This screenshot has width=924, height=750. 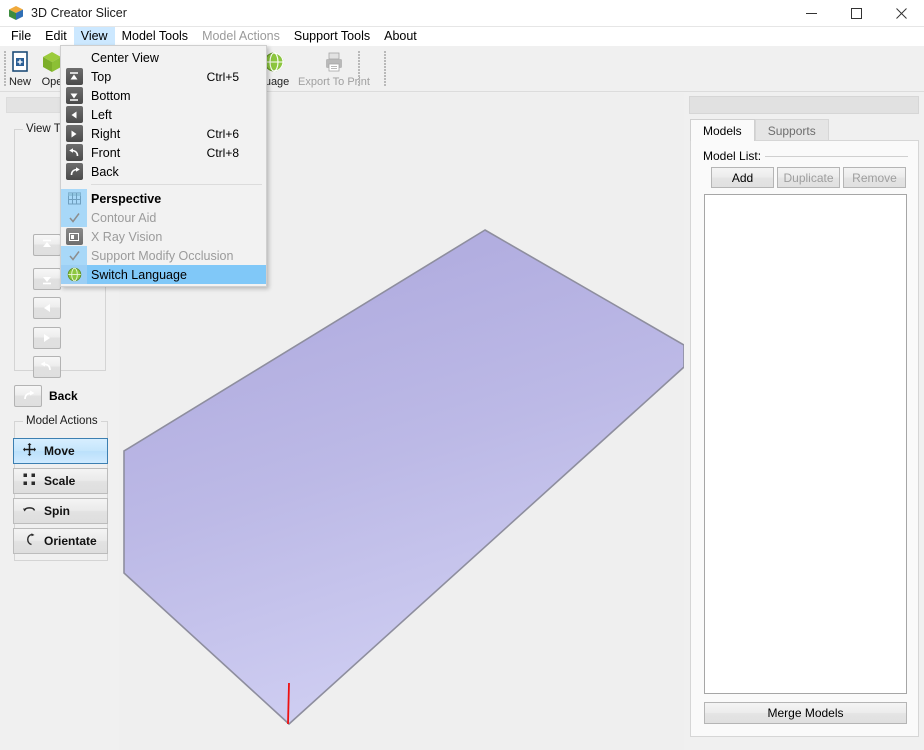 What do you see at coordinates (47, 367) in the screenshot?
I see `front-view-button` at bounding box center [47, 367].